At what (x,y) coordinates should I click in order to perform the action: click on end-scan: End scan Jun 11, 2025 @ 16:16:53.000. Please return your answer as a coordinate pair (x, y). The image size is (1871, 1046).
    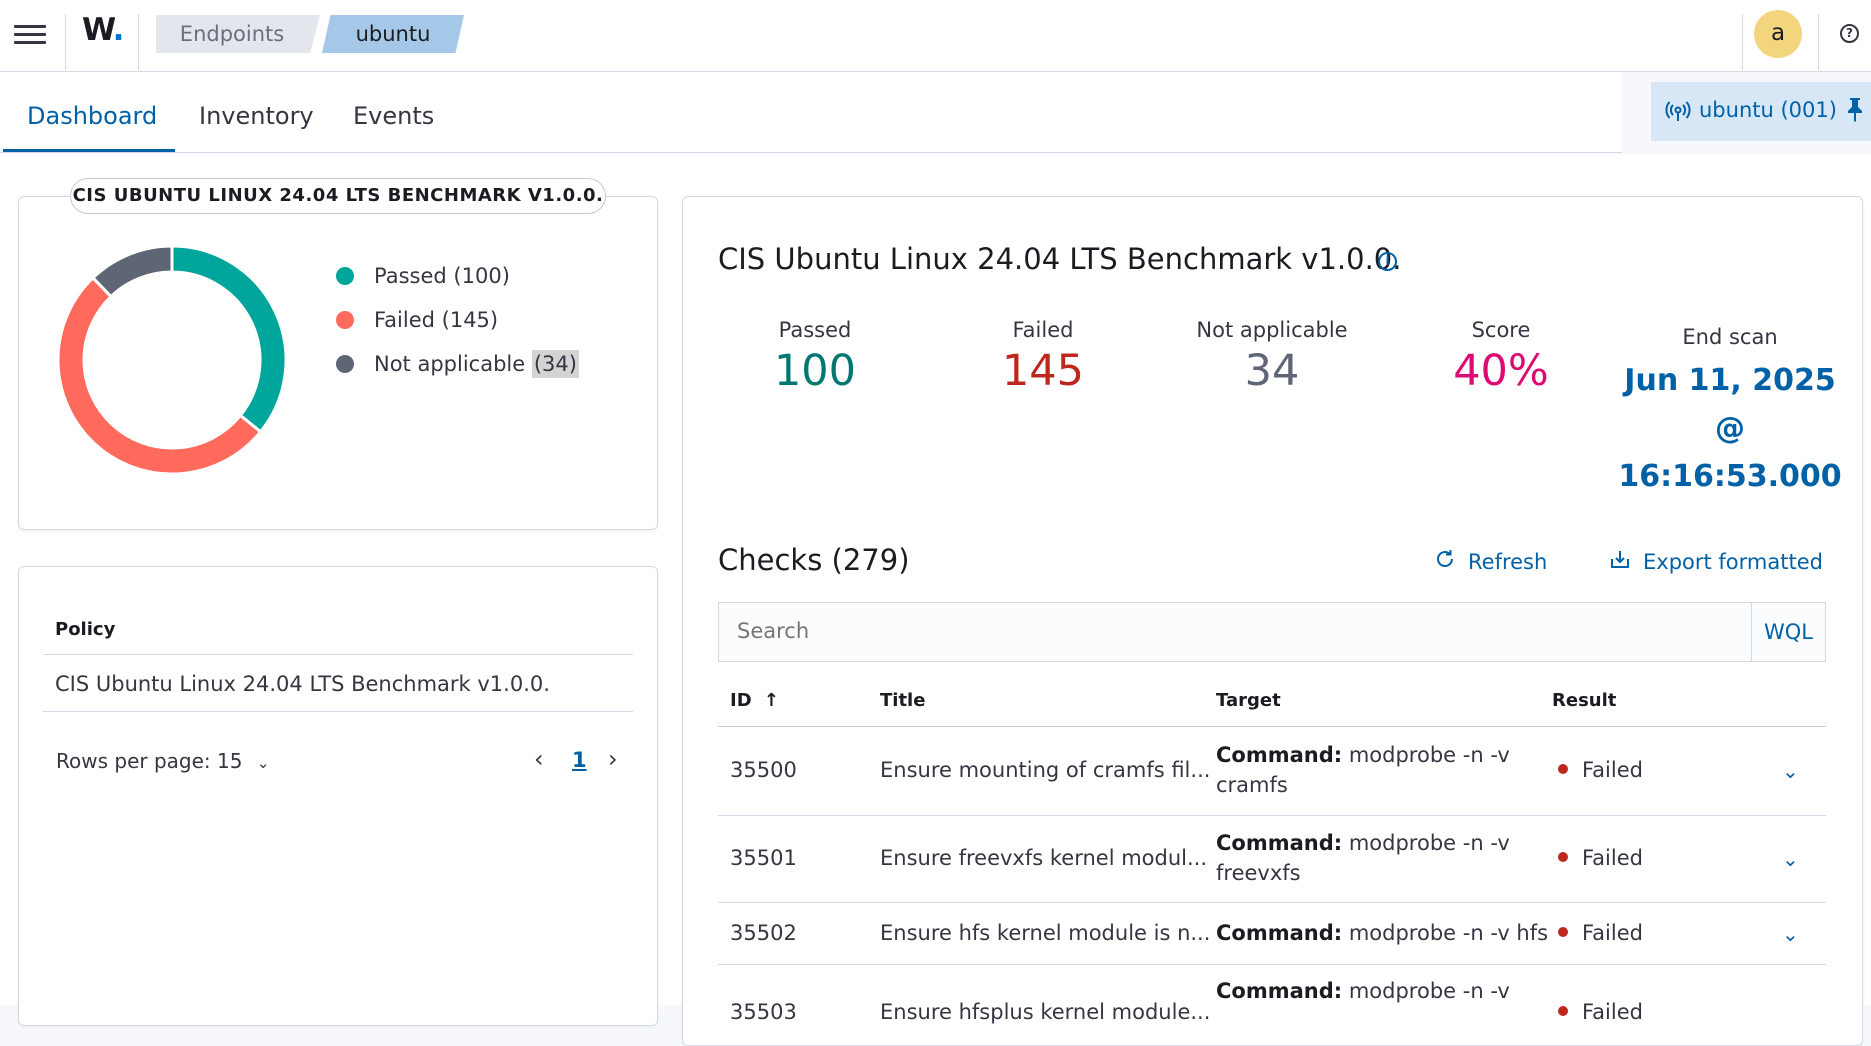
    Looking at the image, I should click on (1730, 413).